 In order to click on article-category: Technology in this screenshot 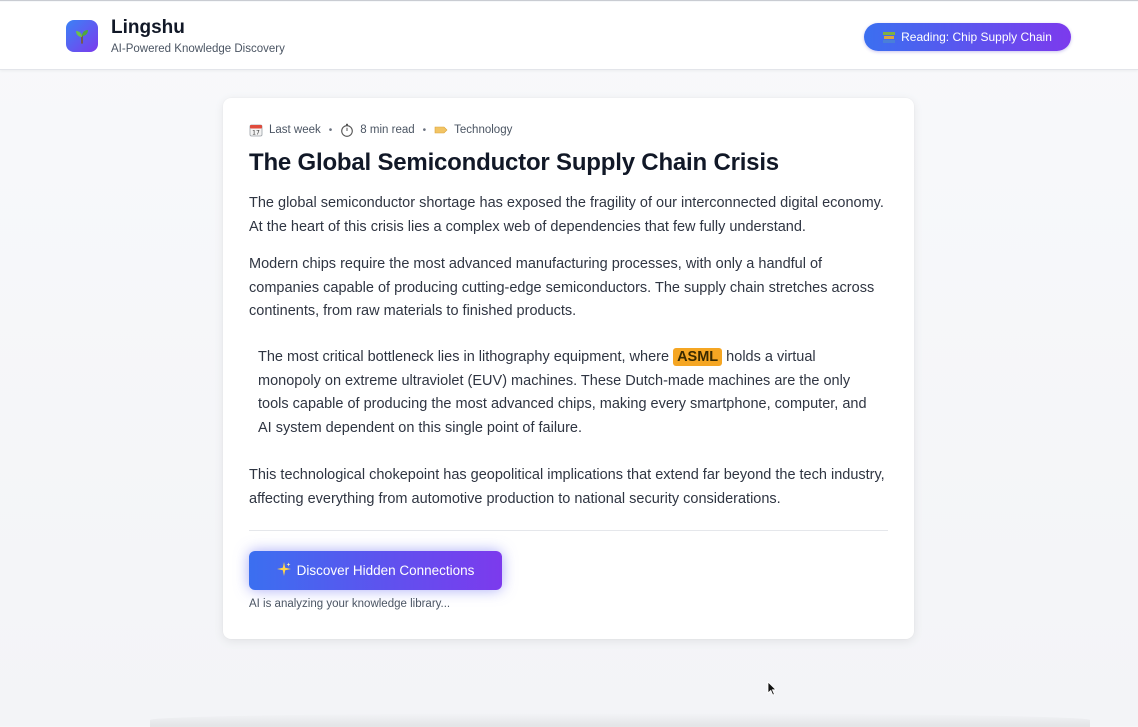, I will do `click(483, 130)`.